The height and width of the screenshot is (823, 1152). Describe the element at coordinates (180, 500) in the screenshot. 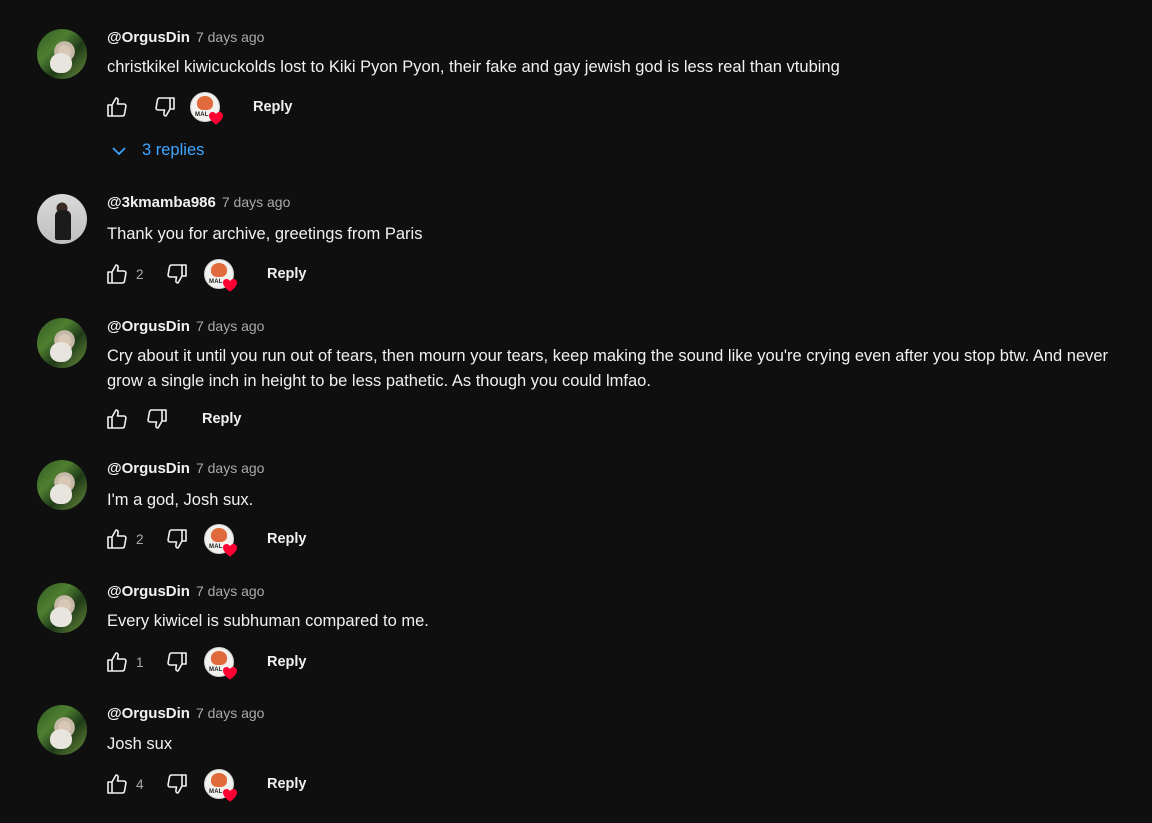

I see `comment-text: I'm a god, Josh sux.` at that location.